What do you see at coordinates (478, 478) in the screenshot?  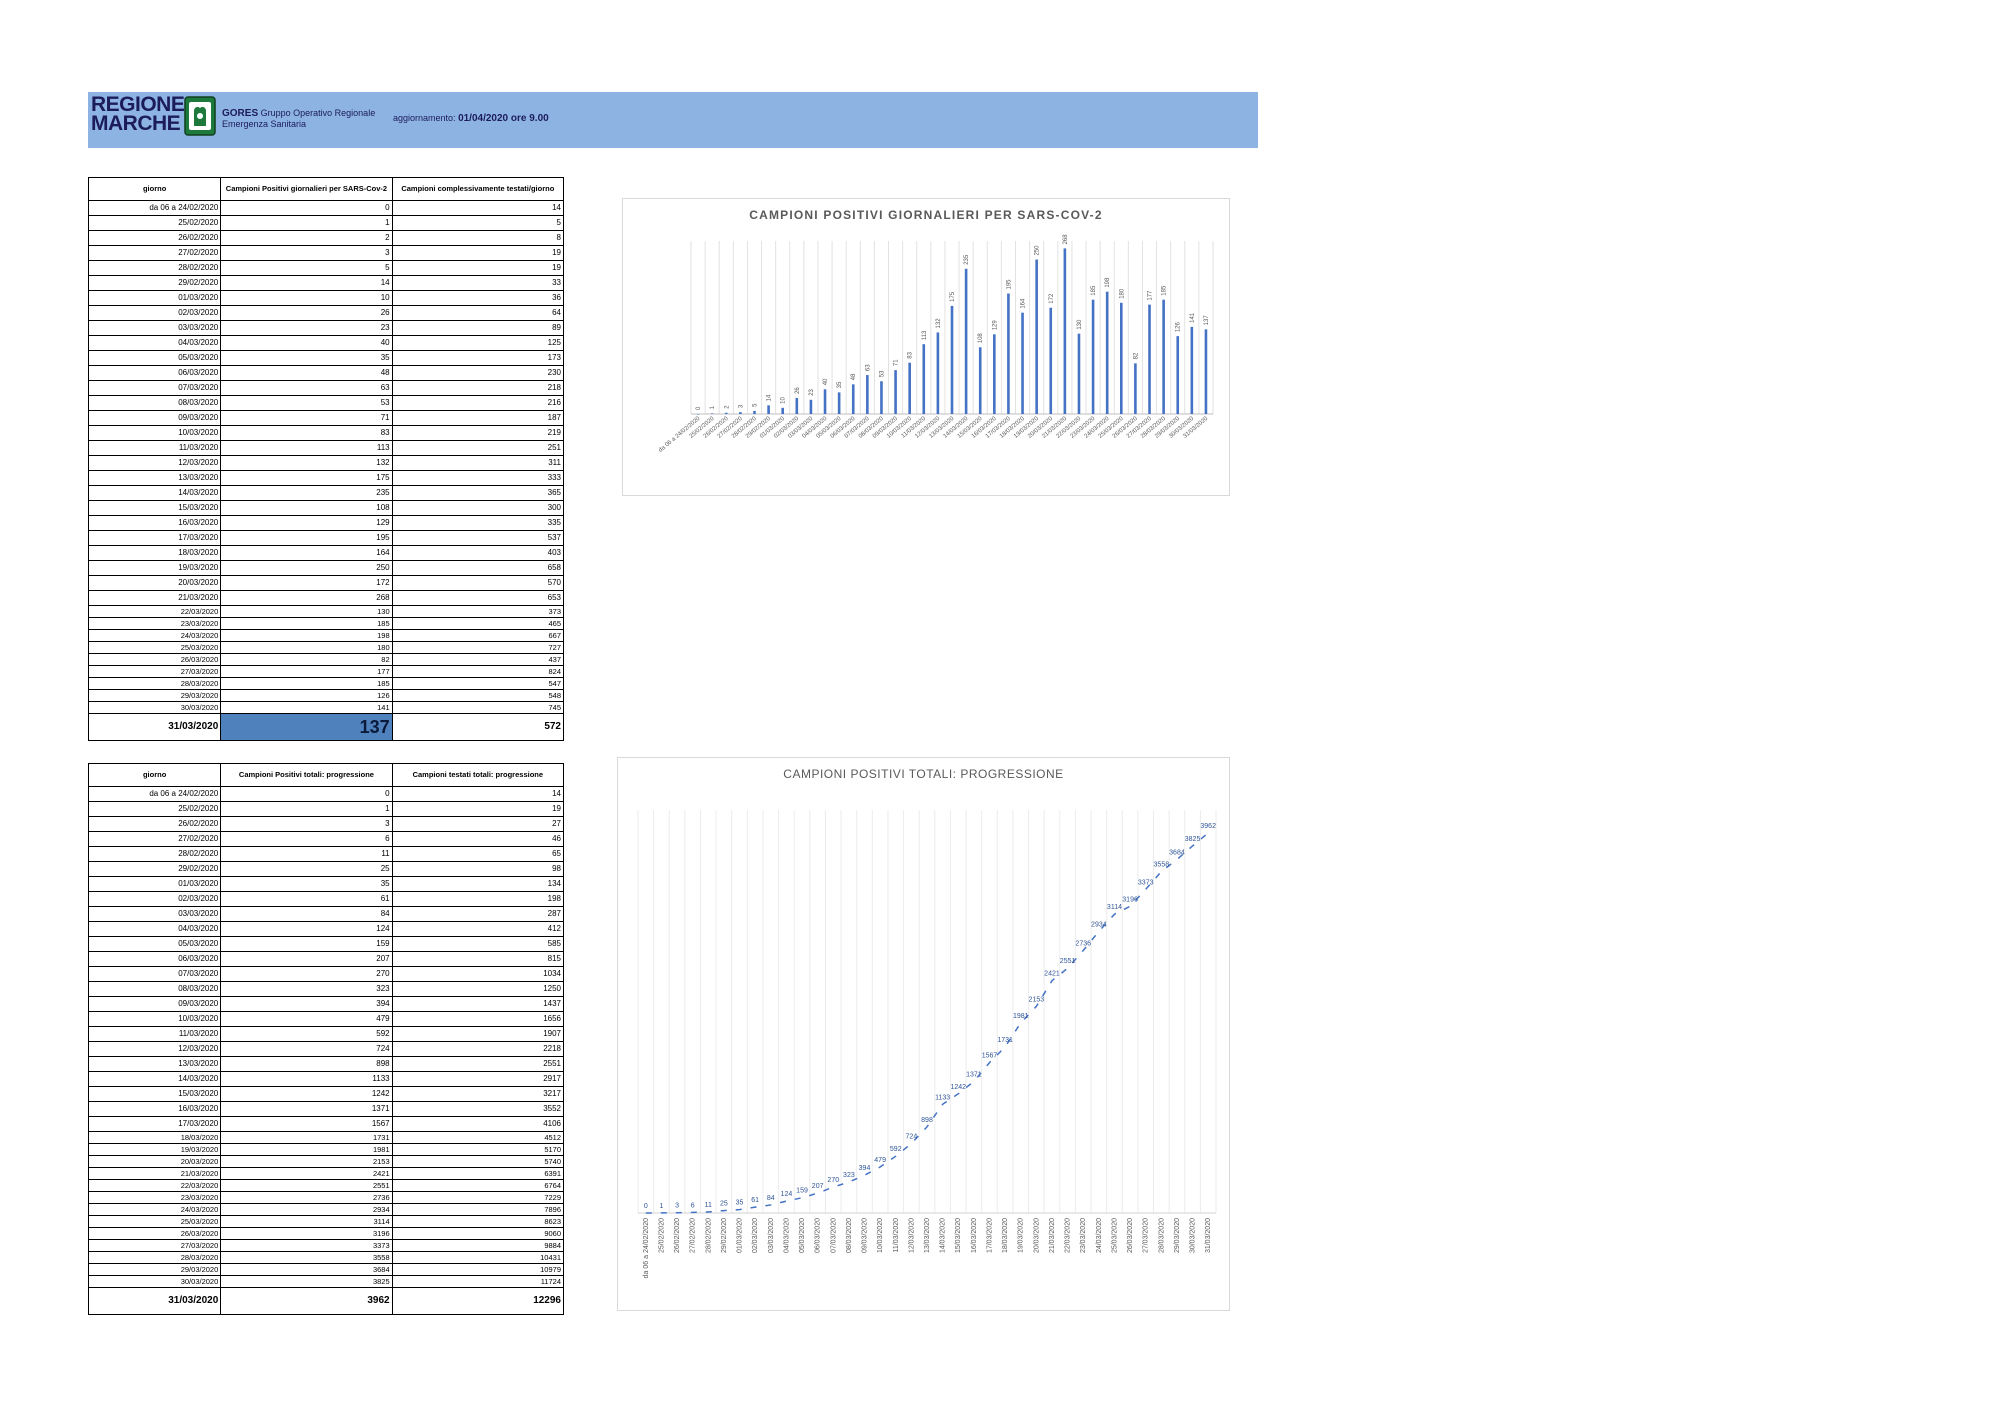 I see `cell-tested: 333` at bounding box center [478, 478].